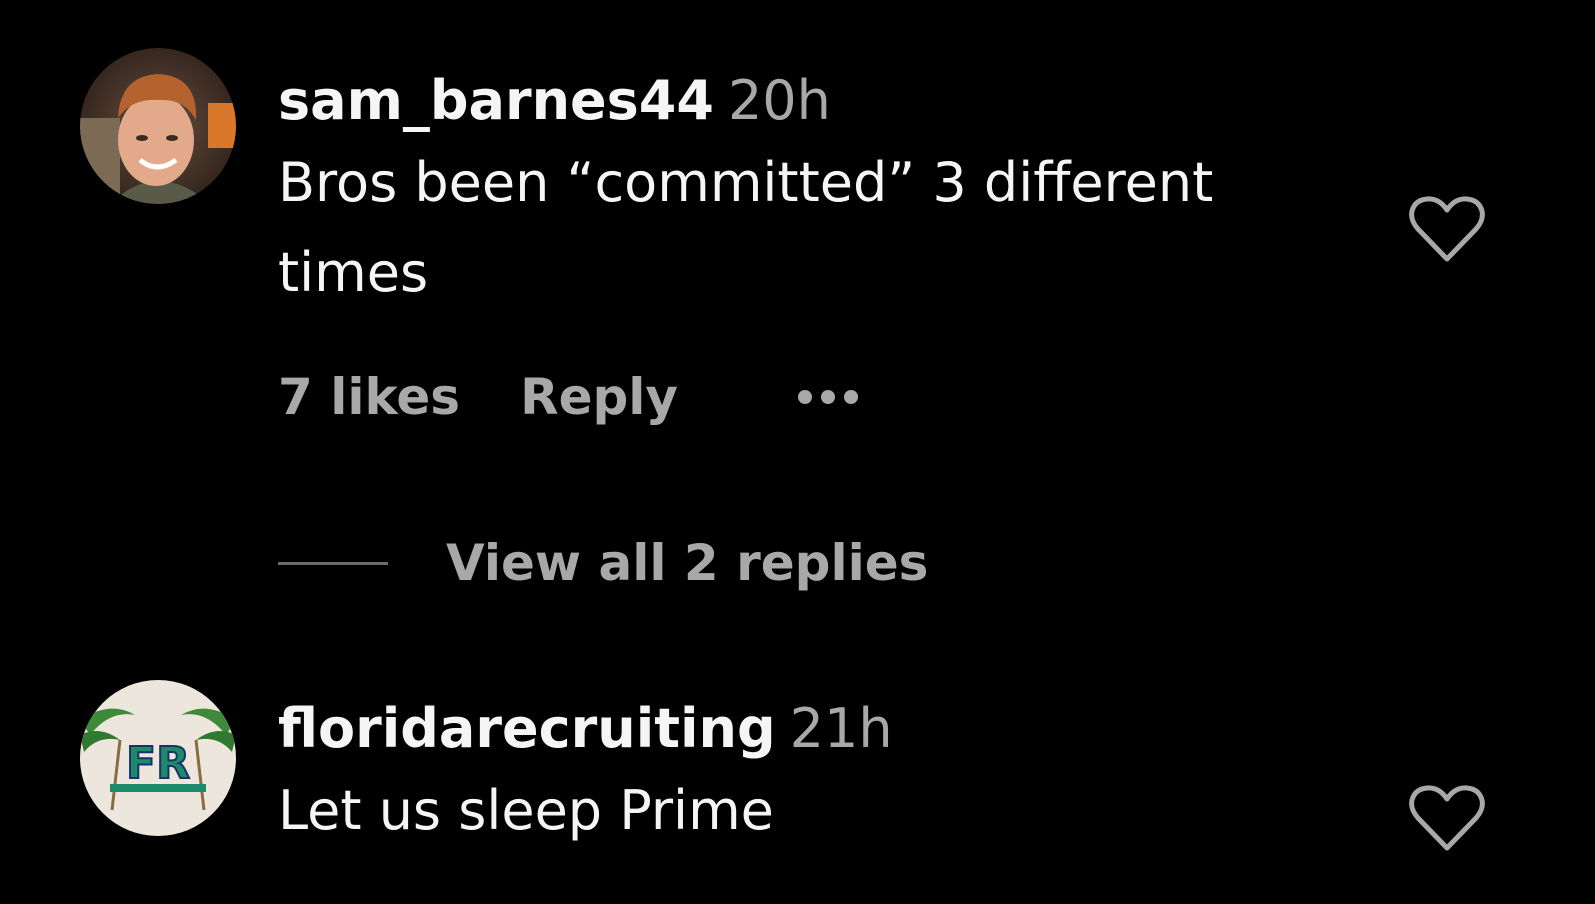 The height and width of the screenshot is (904, 1595). What do you see at coordinates (779, 100) in the screenshot?
I see `comment-timestamp: 20h` at bounding box center [779, 100].